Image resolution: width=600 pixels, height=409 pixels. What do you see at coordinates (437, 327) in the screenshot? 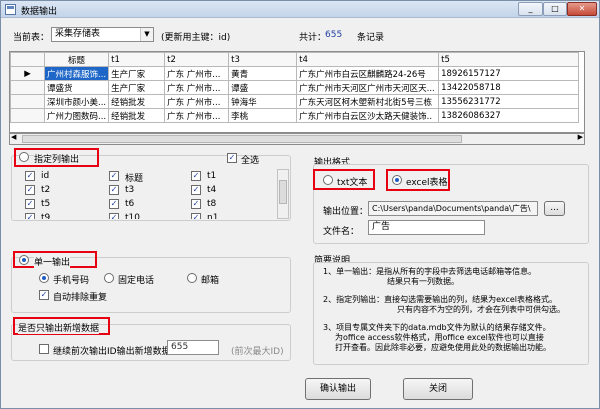
I see `help-item-3-title: 3、项目专属文件夹下的data.mdb文件为默认的结果存储文件。` at bounding box center [437, 327].